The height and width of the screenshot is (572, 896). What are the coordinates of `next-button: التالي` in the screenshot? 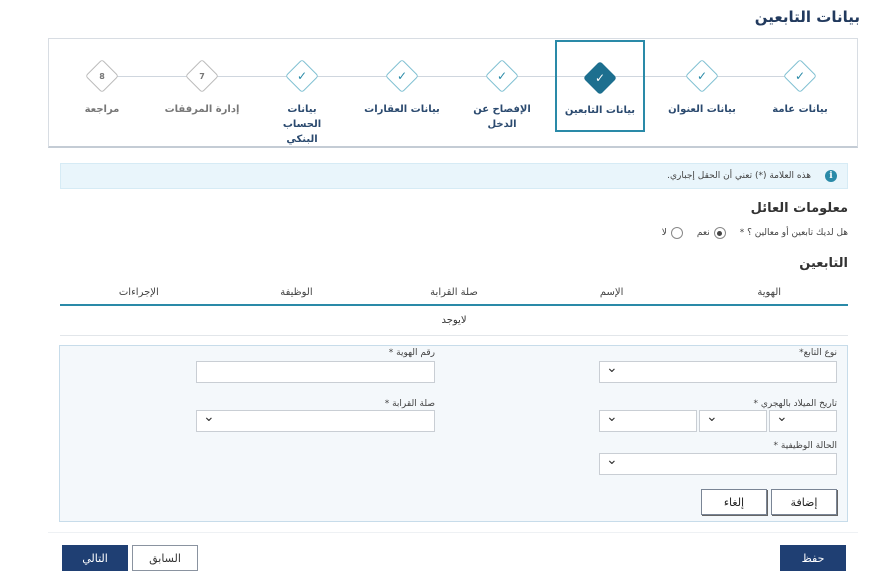 It's located at (95, 558).